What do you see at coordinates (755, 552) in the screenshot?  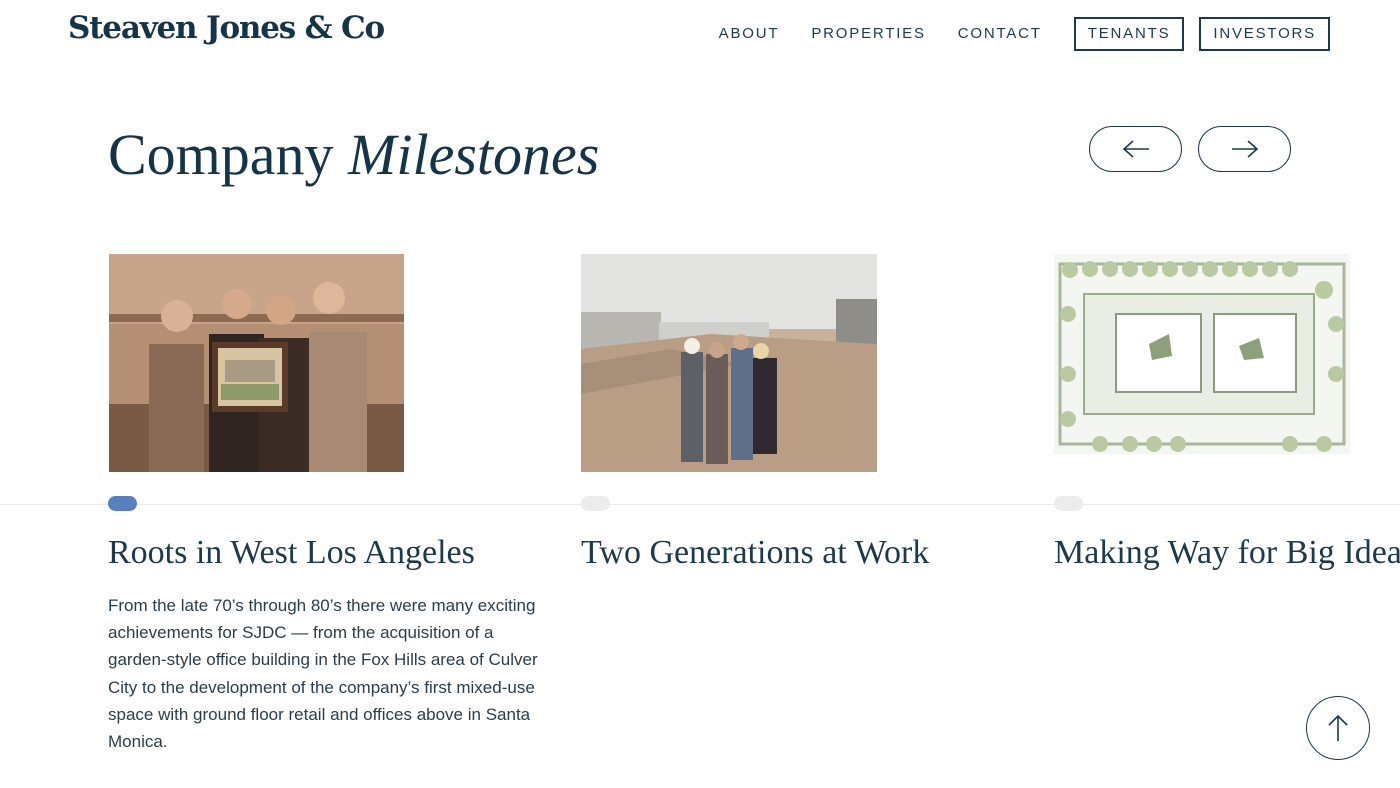 I see `milestone-title: Two Generations at Work` at bounding box center [755, 552].